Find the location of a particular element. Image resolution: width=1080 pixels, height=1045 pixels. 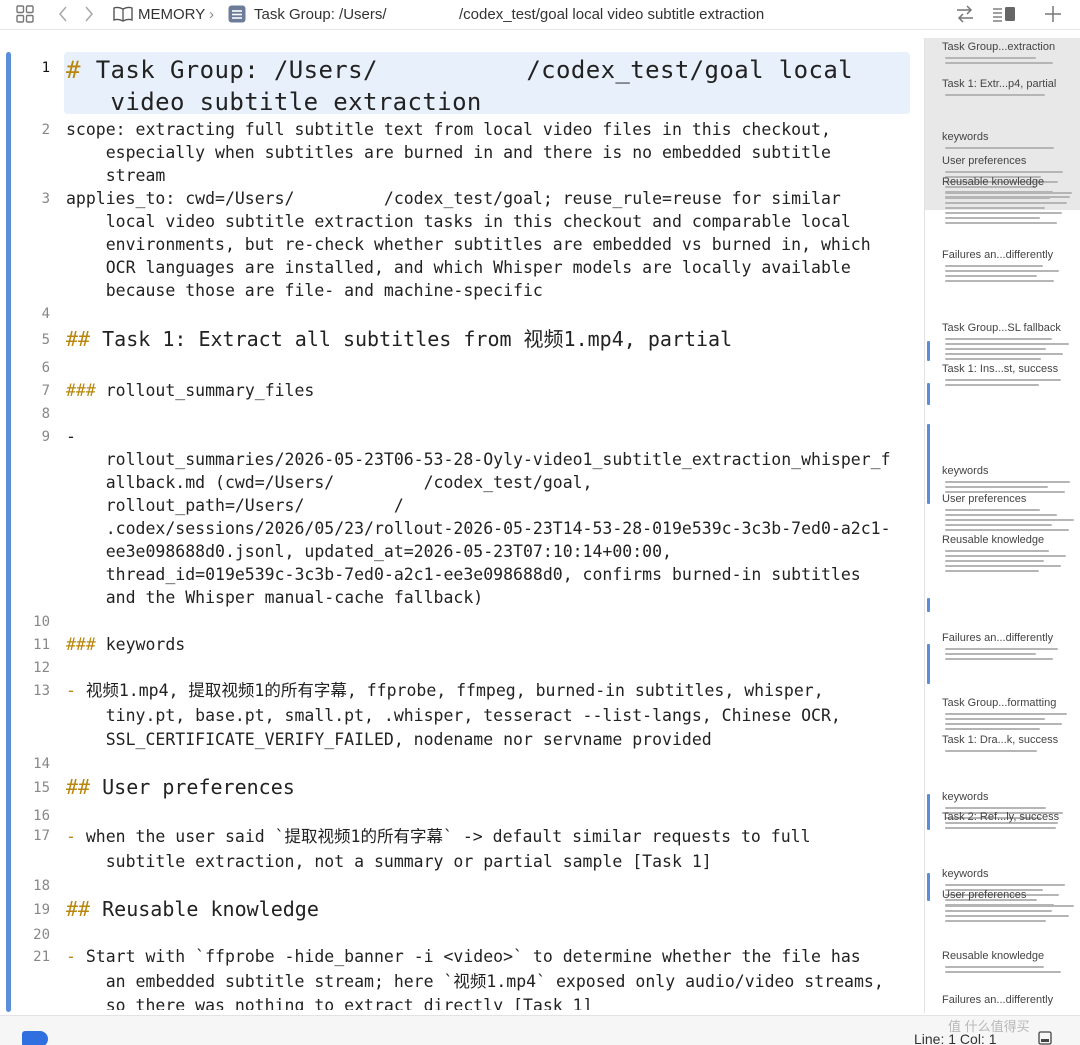

book-icon is located at coordinates (123, 14).